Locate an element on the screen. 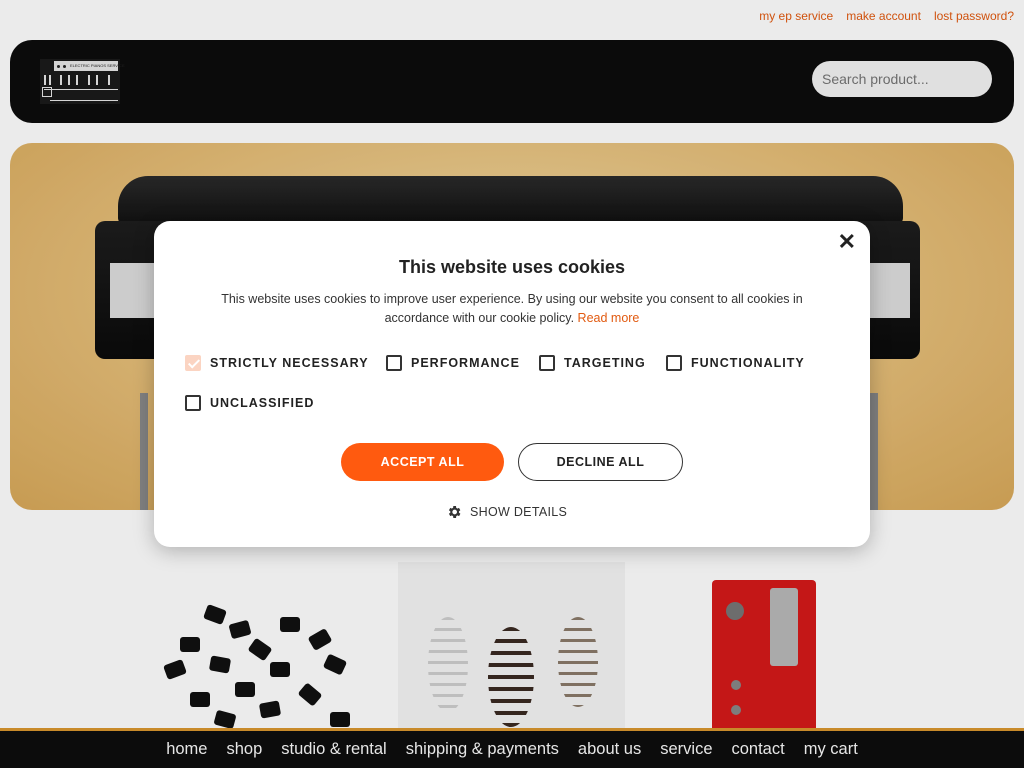 This screenshot has height=768, width=1024. read-more-link: Read more is located at coordinates (609, 318).